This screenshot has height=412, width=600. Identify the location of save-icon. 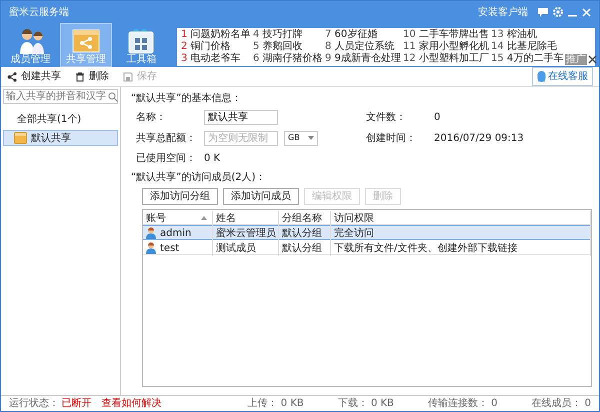
(128, 77).